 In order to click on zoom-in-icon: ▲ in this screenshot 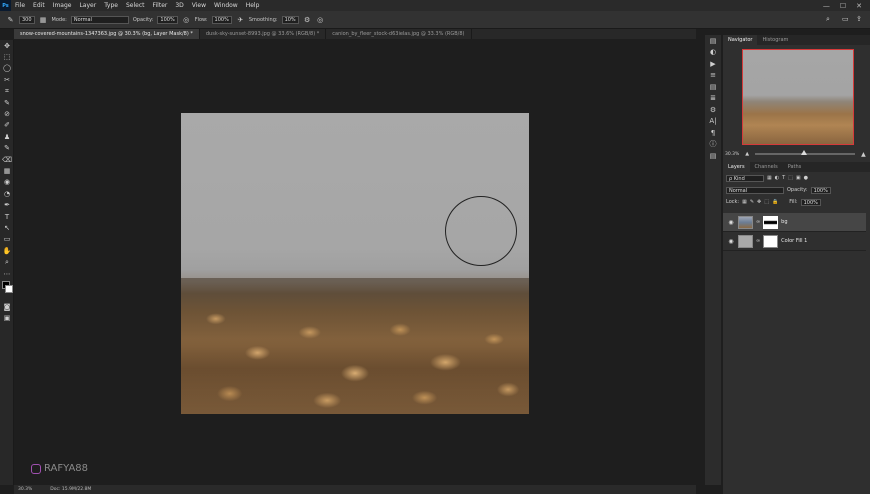, I will do `click(863, 154)`.